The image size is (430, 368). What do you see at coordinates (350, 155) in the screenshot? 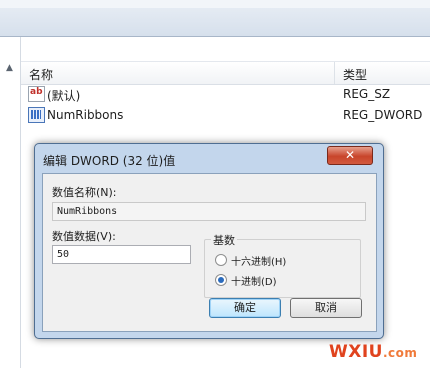
I see `close-icon: ✕` at bounding box center [350, 155].